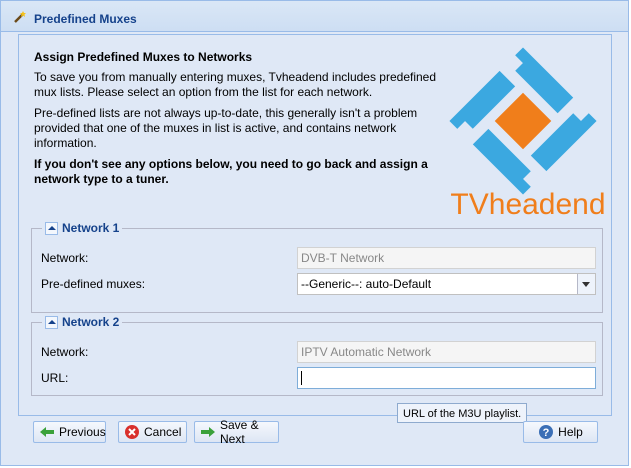 The image size is (631, 468). I want to click on url-input, so click(446, 378).